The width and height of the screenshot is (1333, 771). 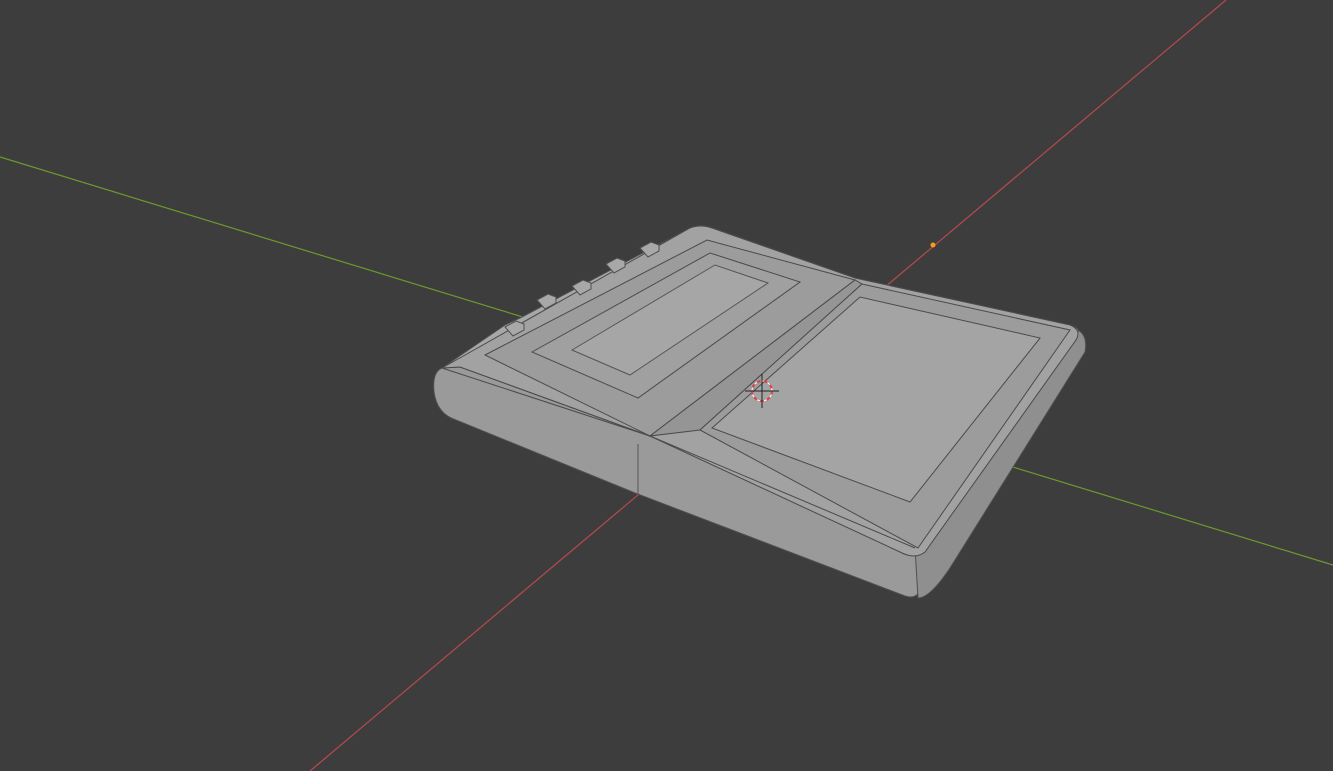 What do you see at coordinates (933, 245) in the screenshot?
I see `object-origin-dot` at bounding box center [933, 245].